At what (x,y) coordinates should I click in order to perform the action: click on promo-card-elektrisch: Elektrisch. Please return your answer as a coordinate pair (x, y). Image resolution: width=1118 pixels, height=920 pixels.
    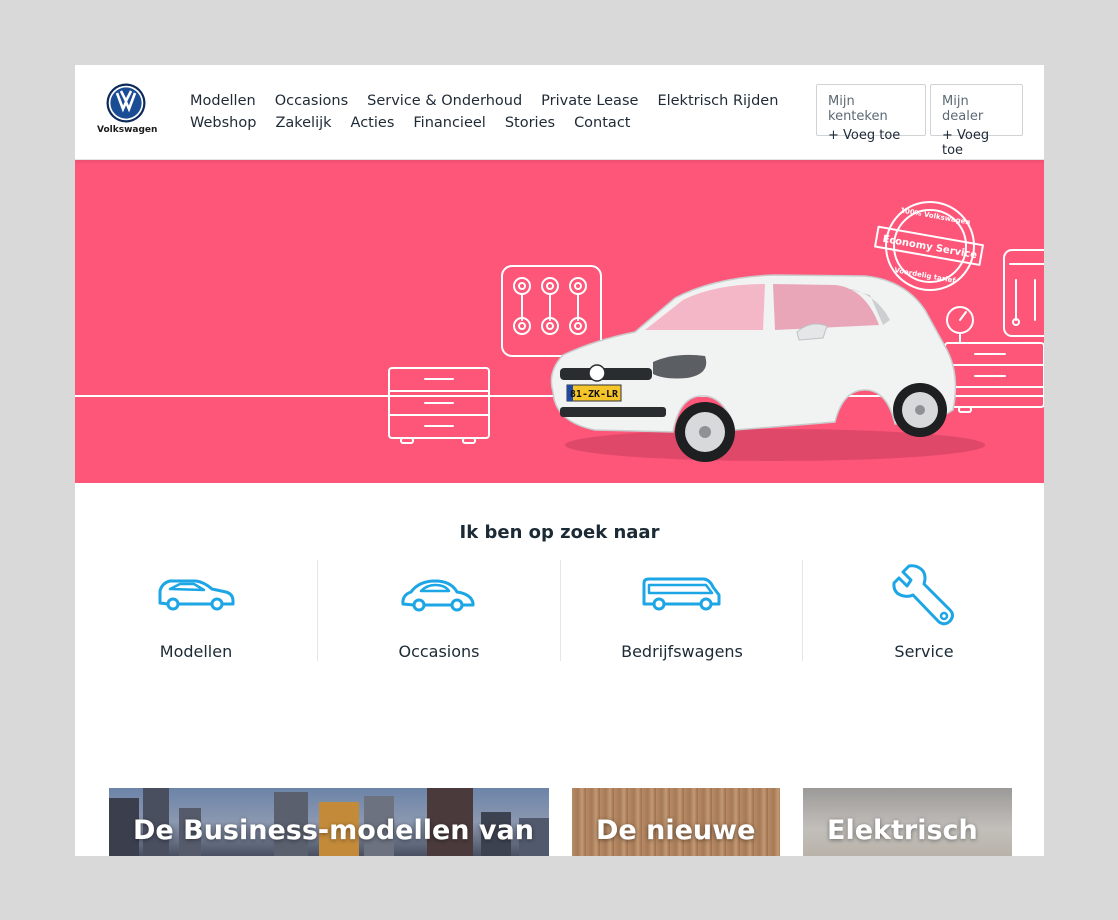
    Looking at the image, I should click on (907, 822).